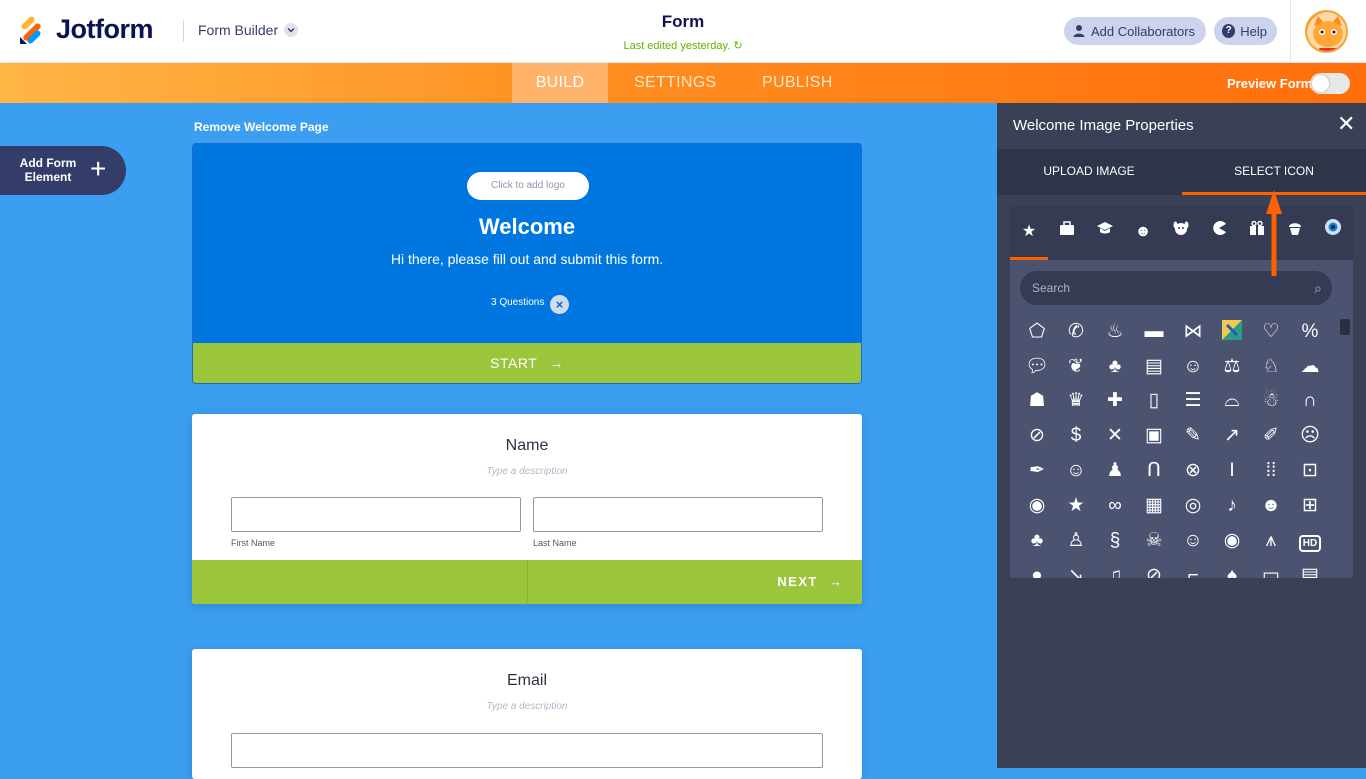  What do you see at coordinates (1310, 471) in the screenshot?
I see `presentation-icon: ⊡` at bounding box center [1310, 471].